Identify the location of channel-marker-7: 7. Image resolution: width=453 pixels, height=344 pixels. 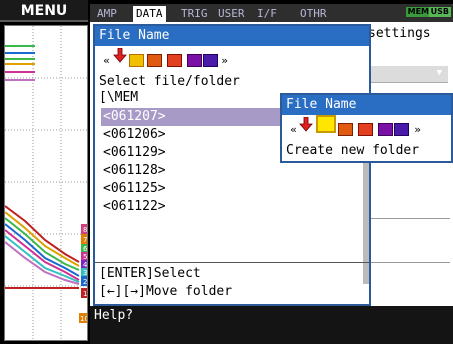
(85, 240).